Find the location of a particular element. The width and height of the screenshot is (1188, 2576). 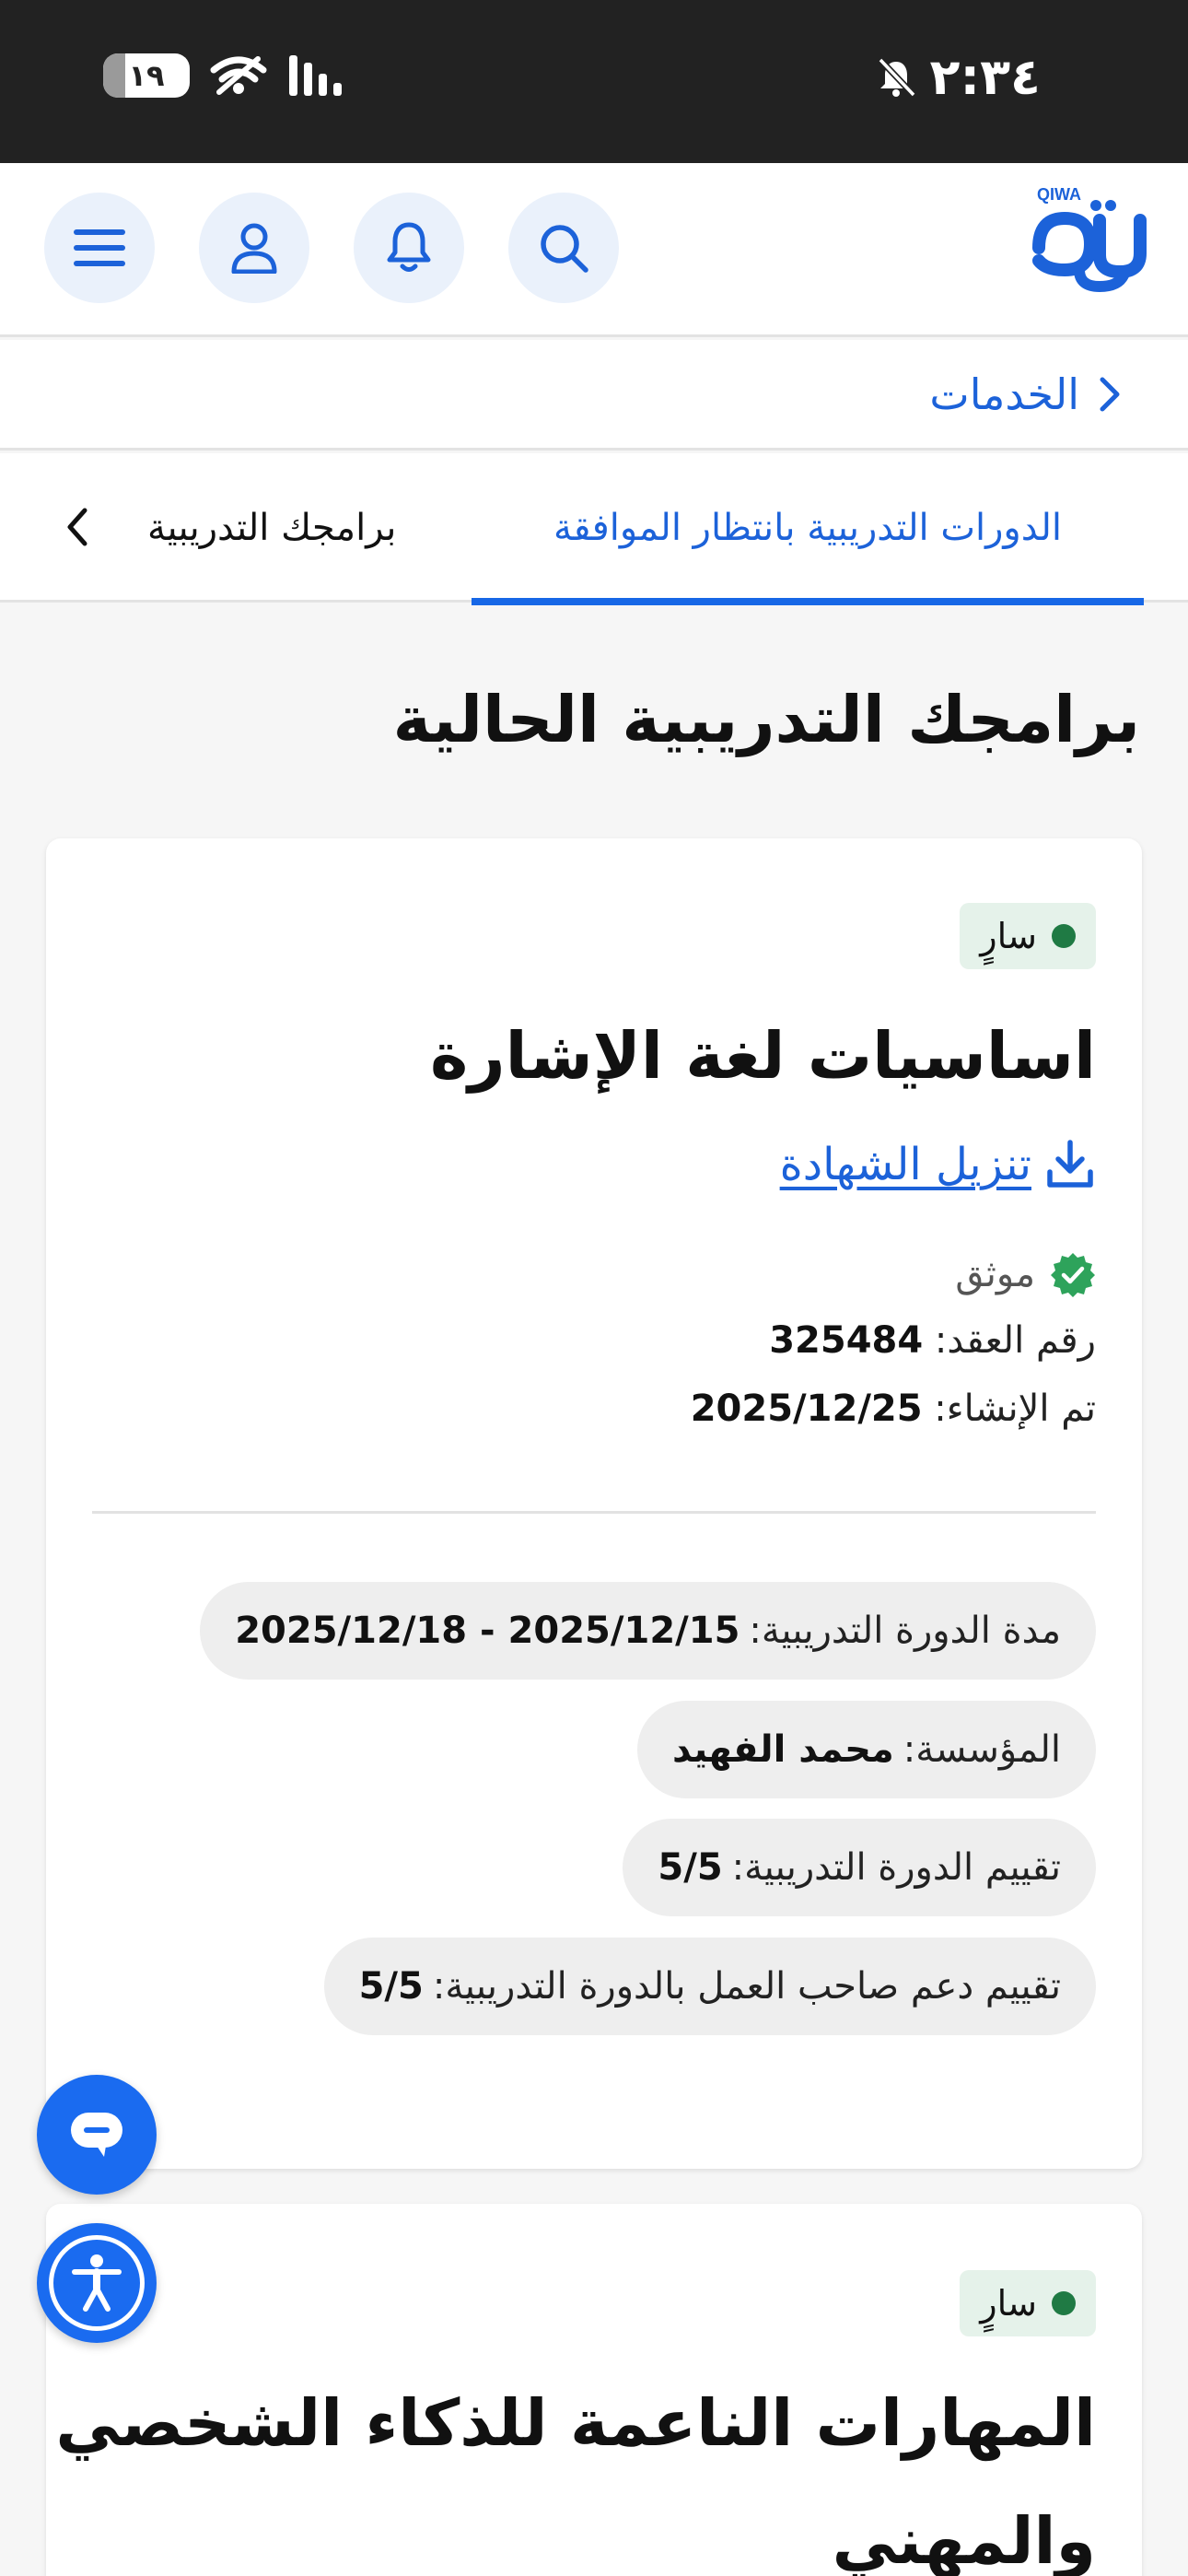

accessibility-icon is located at coordinates (97, 2283).